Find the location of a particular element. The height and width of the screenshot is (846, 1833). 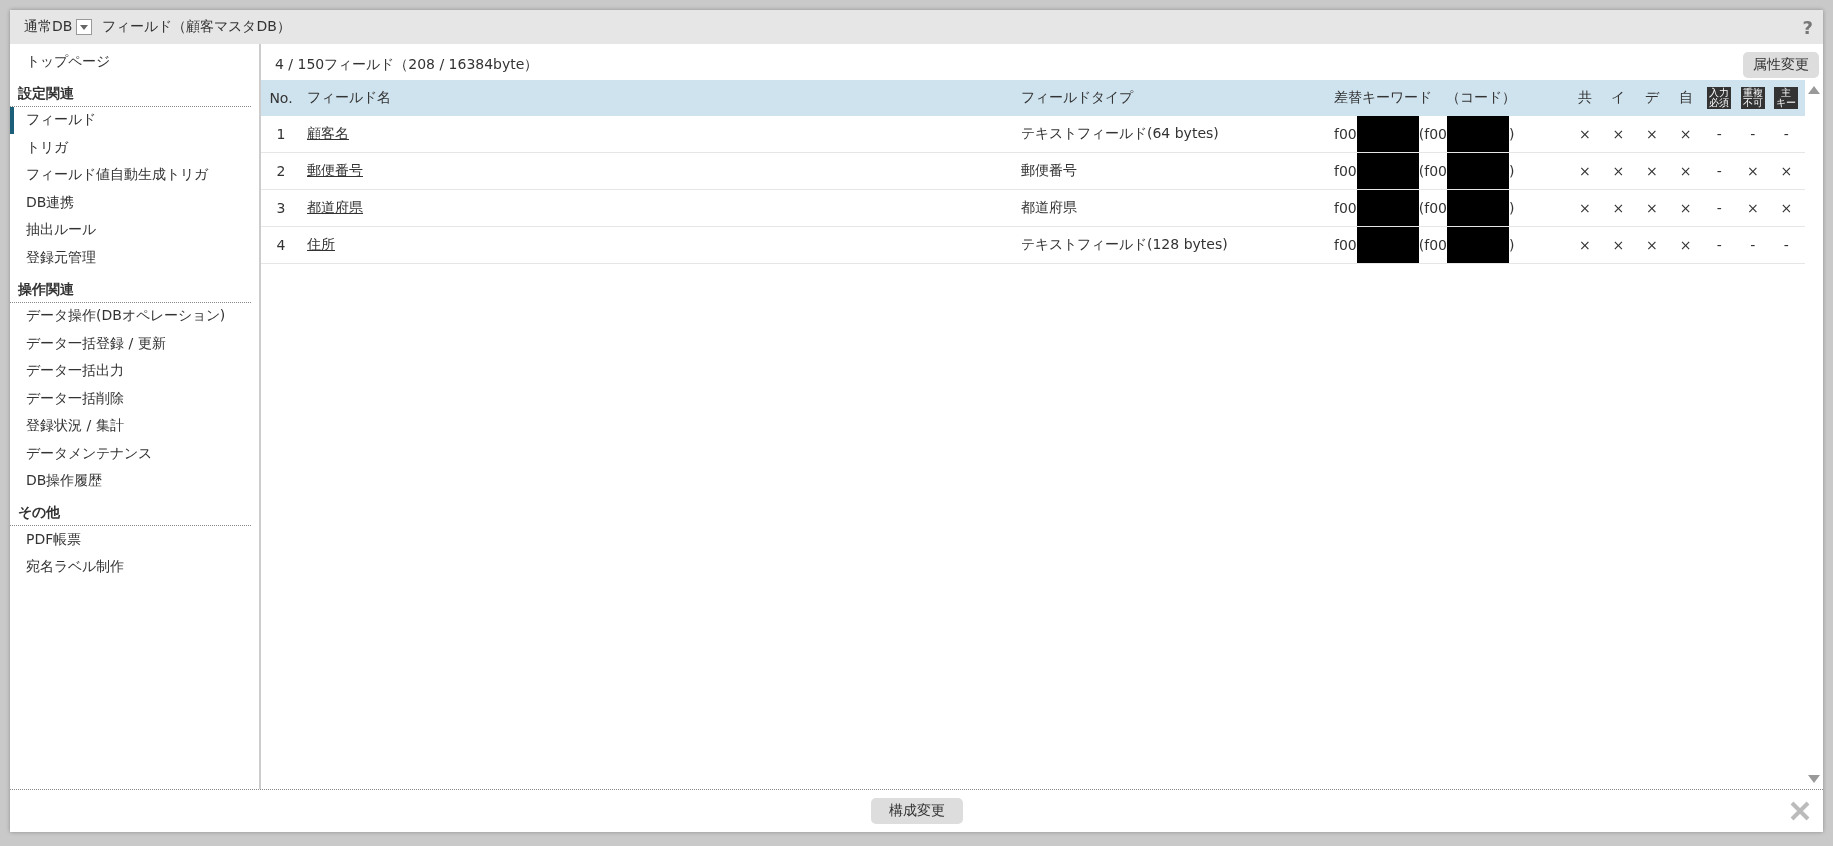

sidebar-item: DB連携 is located at coordinates (134, 203).